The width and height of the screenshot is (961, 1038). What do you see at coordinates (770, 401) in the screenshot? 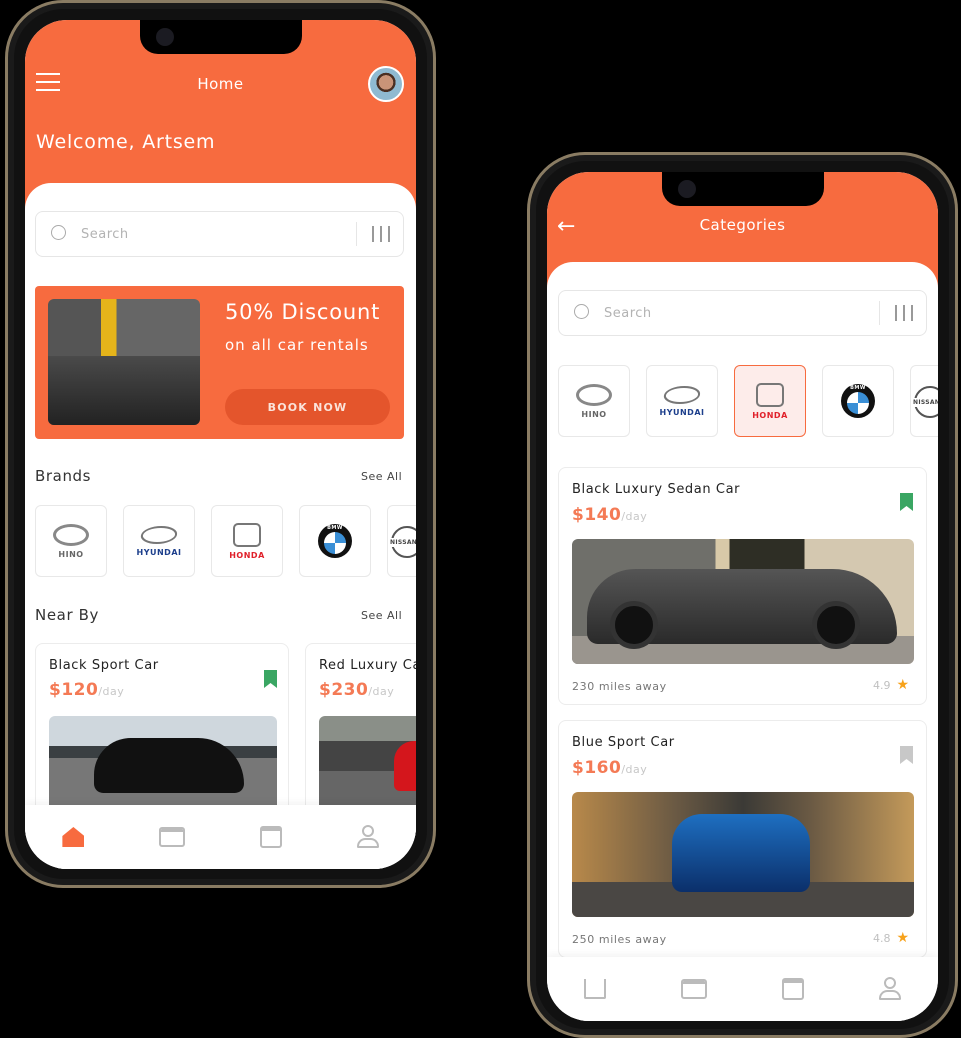
I see `brand-honda-selected: HONDA` at bounding box center [770, 401].